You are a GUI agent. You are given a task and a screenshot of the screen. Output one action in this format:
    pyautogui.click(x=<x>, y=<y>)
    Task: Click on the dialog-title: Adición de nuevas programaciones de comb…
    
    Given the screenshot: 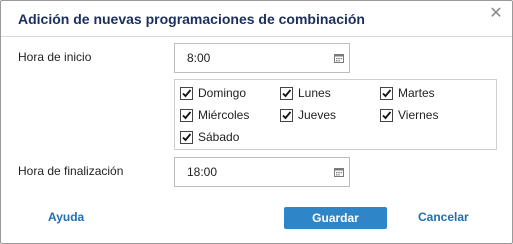 What is the action you would take?
    pyautogui.click(x=191, y=19)
    